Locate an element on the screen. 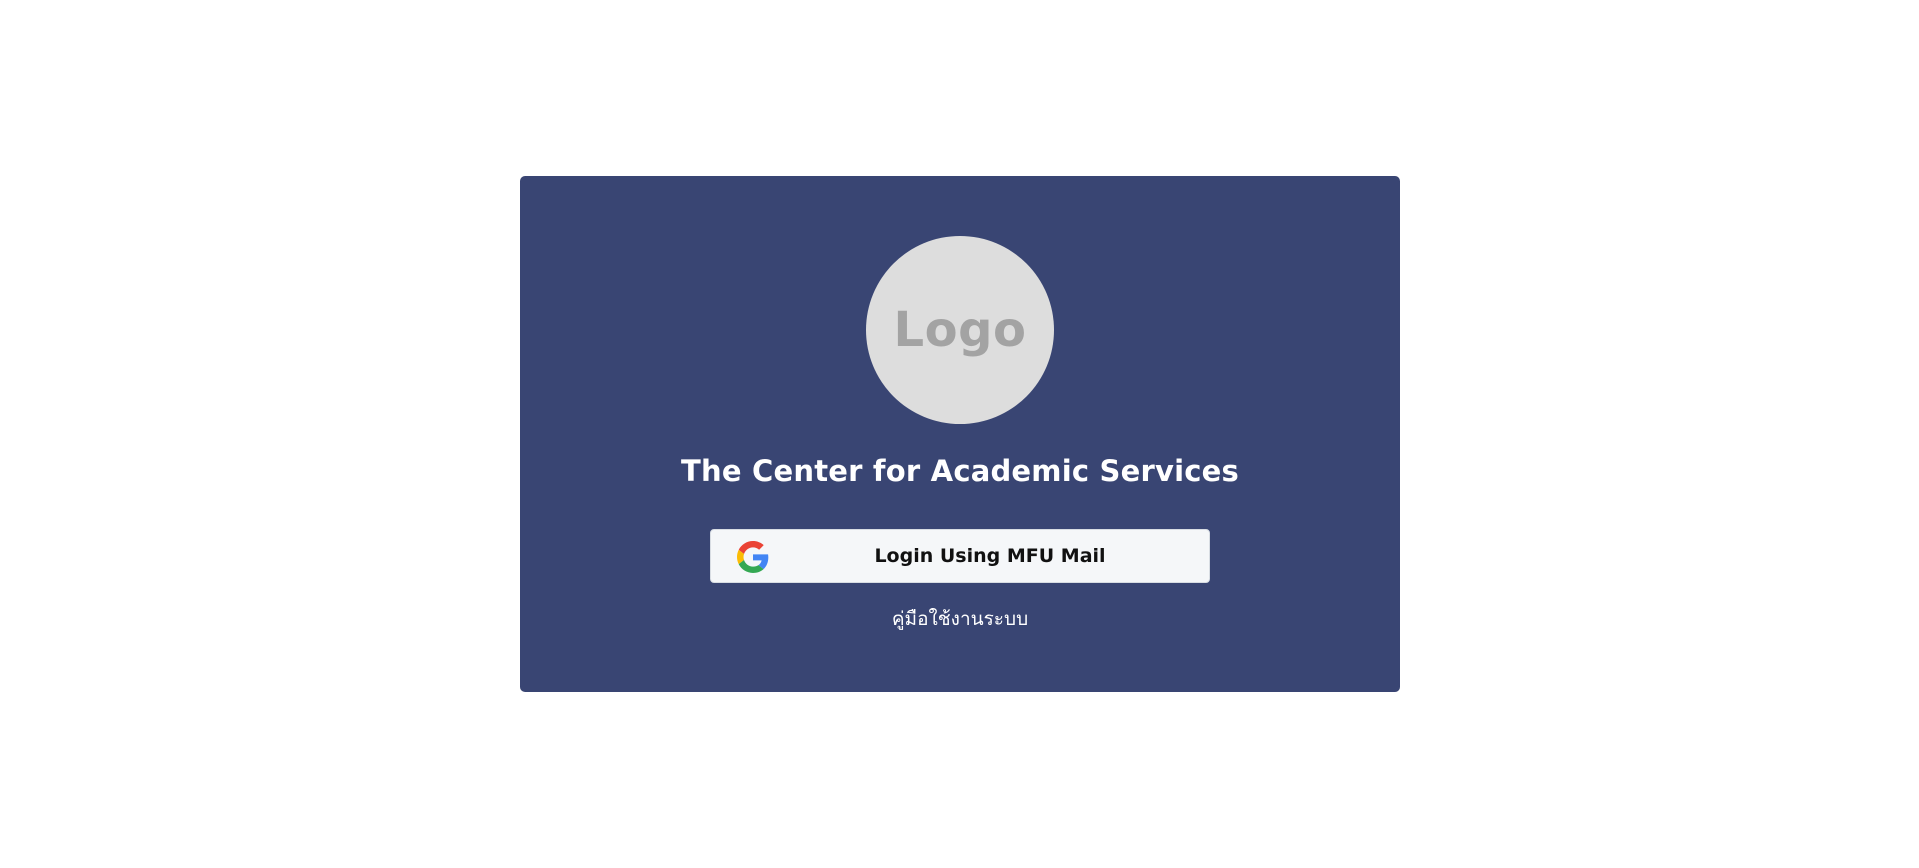 The width and height of the screenshot is (1919, 868). google-icon is located at coordinates (753, 557).